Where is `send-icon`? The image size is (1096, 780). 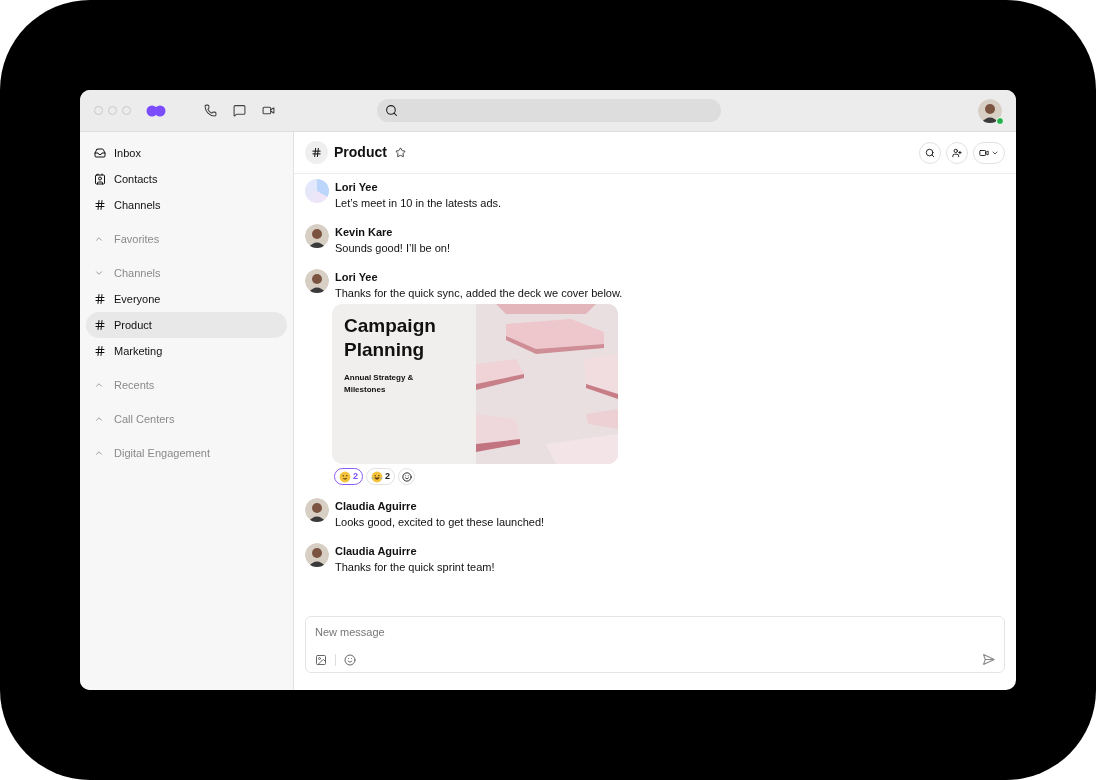 send-icon is located at coordinates (988, 659).